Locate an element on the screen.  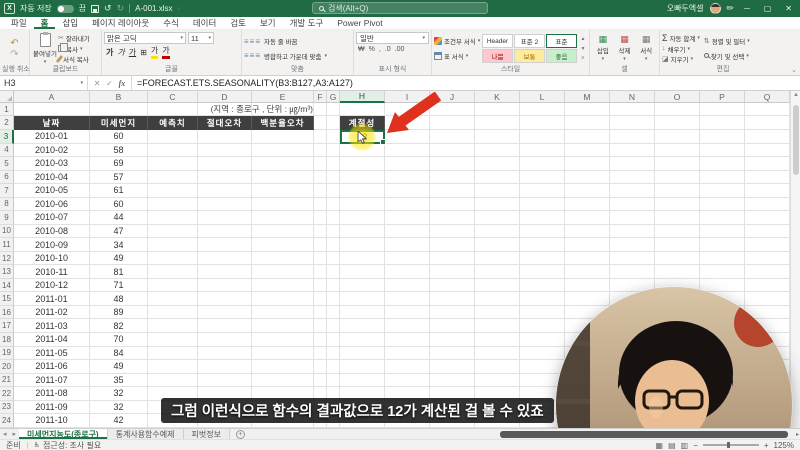
date-cell: 2011-05 is located at coordinates (52, 353).